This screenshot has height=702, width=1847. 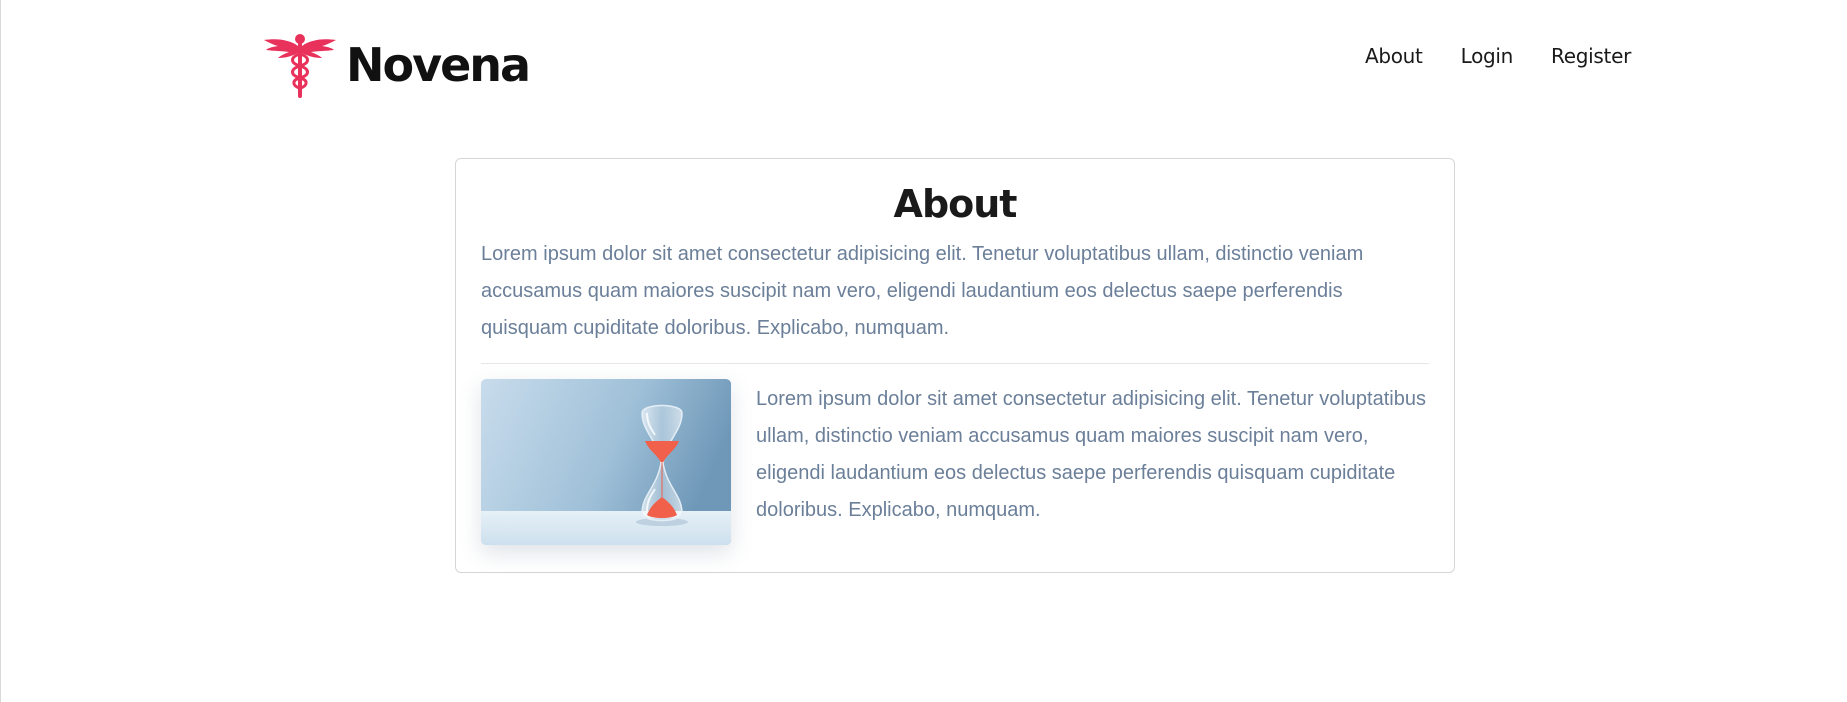 I want to click on caduceus-icon, so click(x=300, y=66).